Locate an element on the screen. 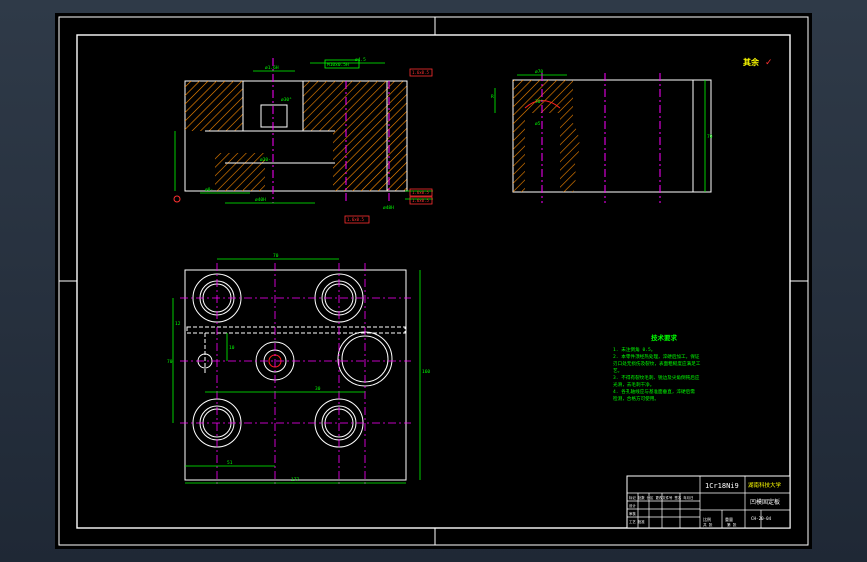  dim-label: ø5 is located at coordinates (538, 124).